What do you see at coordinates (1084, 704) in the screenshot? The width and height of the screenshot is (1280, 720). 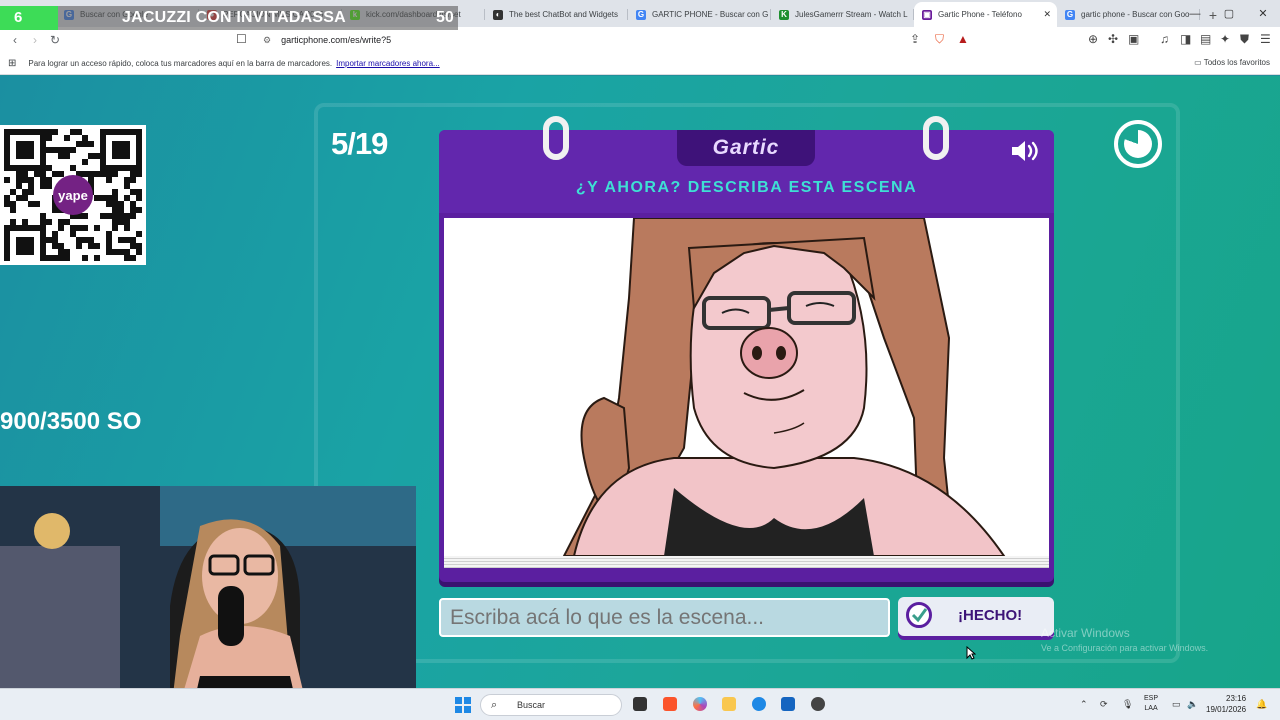 I see `tray-chevron-icon: ⌃` at bounding box center [1084, 704].